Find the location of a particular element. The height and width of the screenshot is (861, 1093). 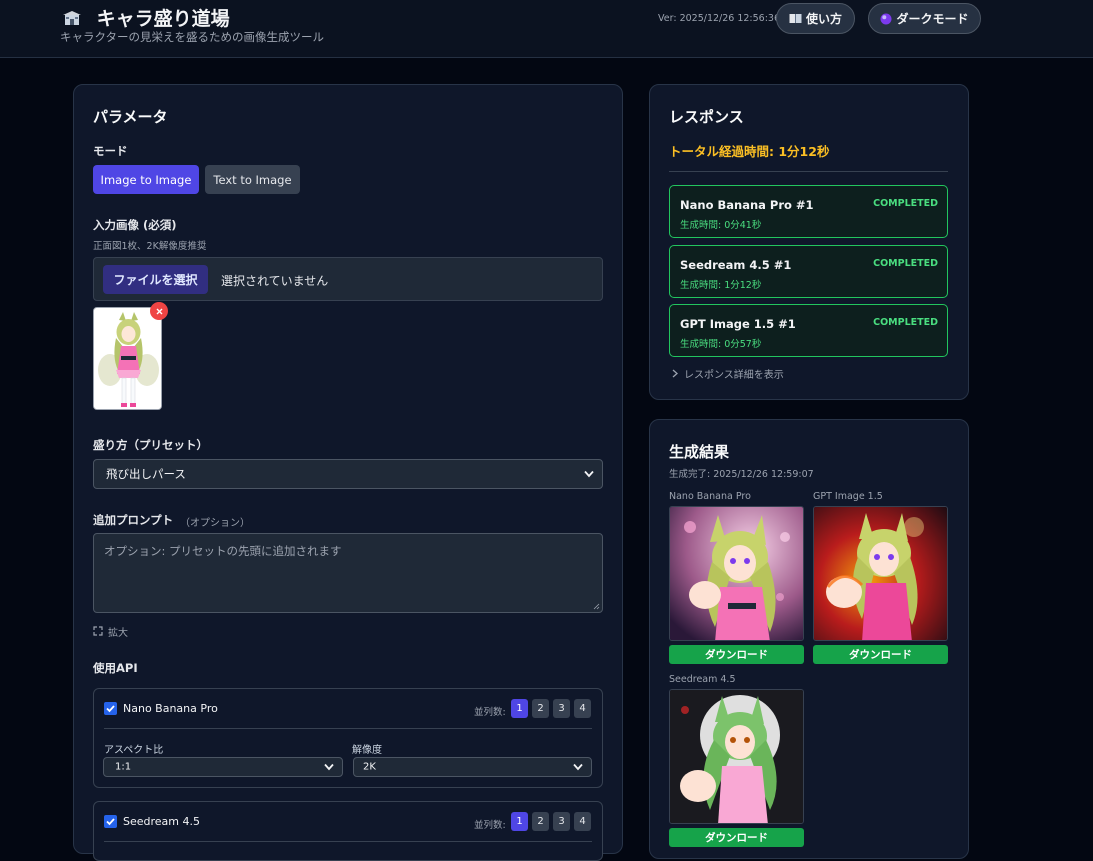

resolution-select: 2K is located at coordinates (472, 767).